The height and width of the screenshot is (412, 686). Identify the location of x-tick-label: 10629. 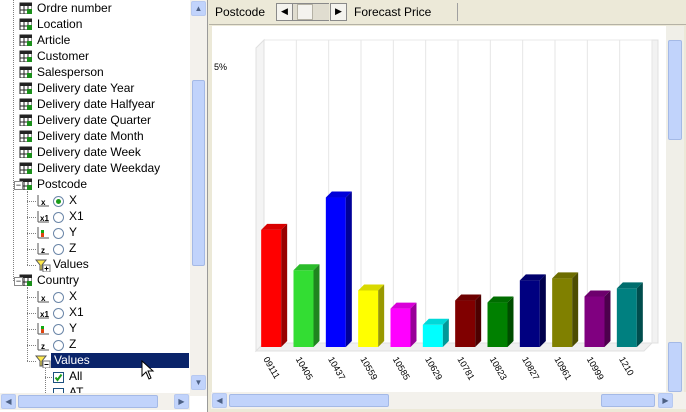
(433, 368).